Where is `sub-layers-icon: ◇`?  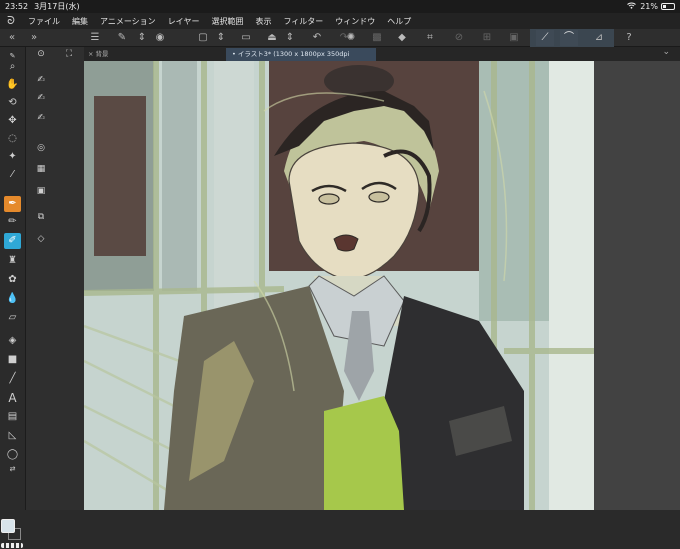
sub-layers-icon: ◇ is located at coordinates (41, 239).